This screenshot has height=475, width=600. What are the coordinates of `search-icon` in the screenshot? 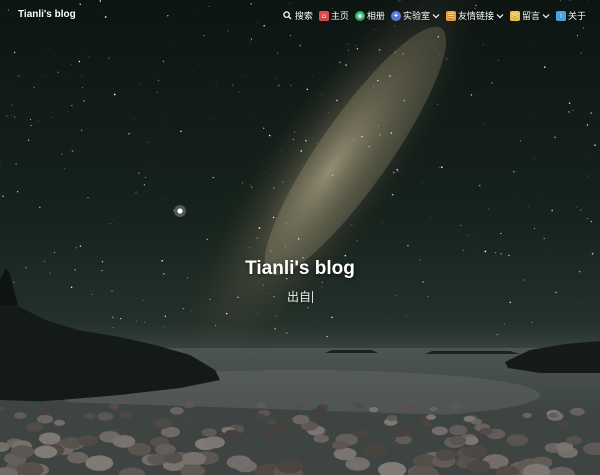 It's located at (288, 16).